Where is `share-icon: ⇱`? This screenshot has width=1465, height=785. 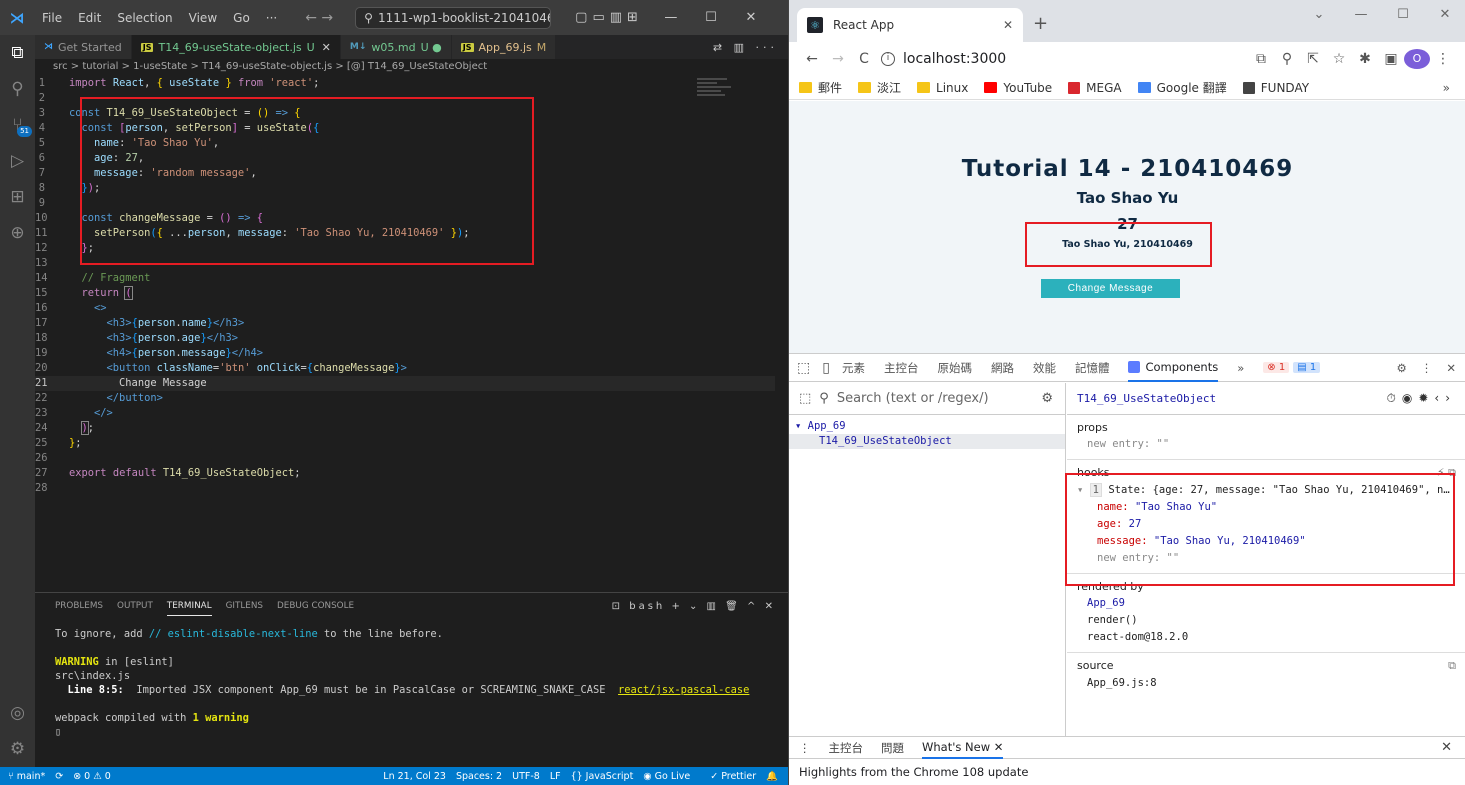 share-icon: ⇱ is located at coordinates (1313, 59).